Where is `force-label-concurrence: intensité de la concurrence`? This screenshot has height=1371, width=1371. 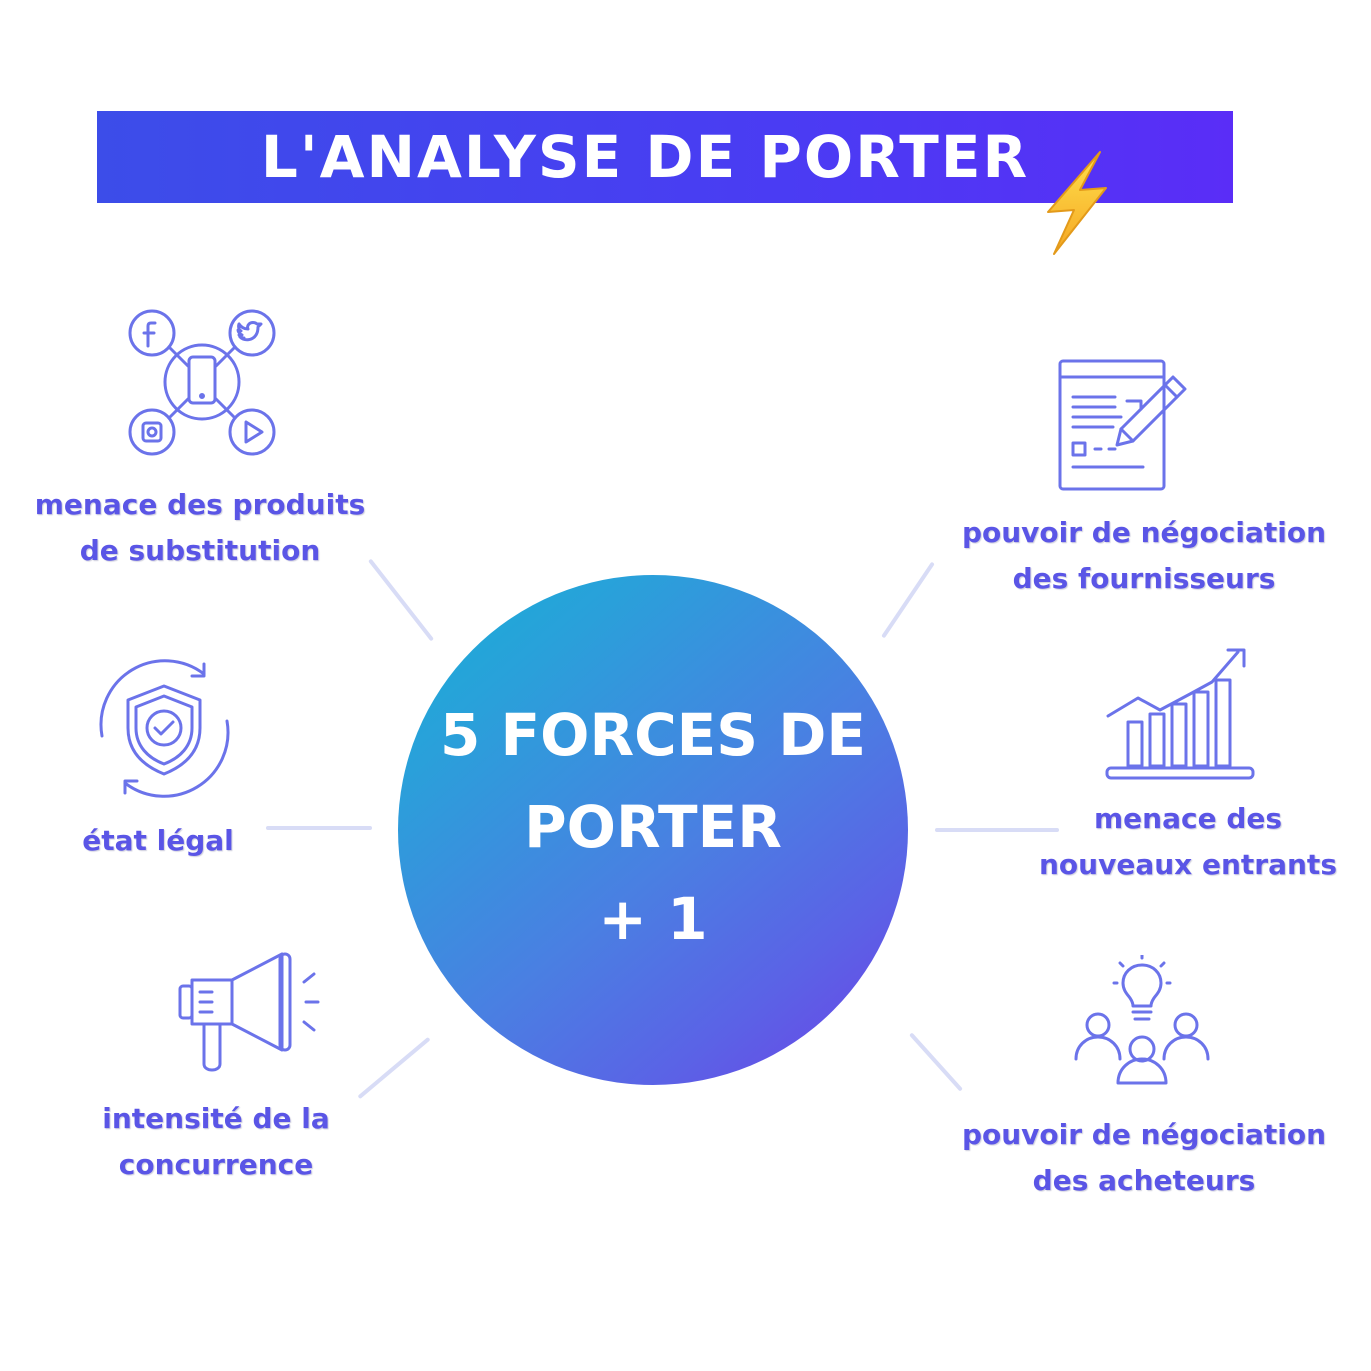 force-label-concurrence: intensité de la concurrence is located at coordinates (216, 1142).